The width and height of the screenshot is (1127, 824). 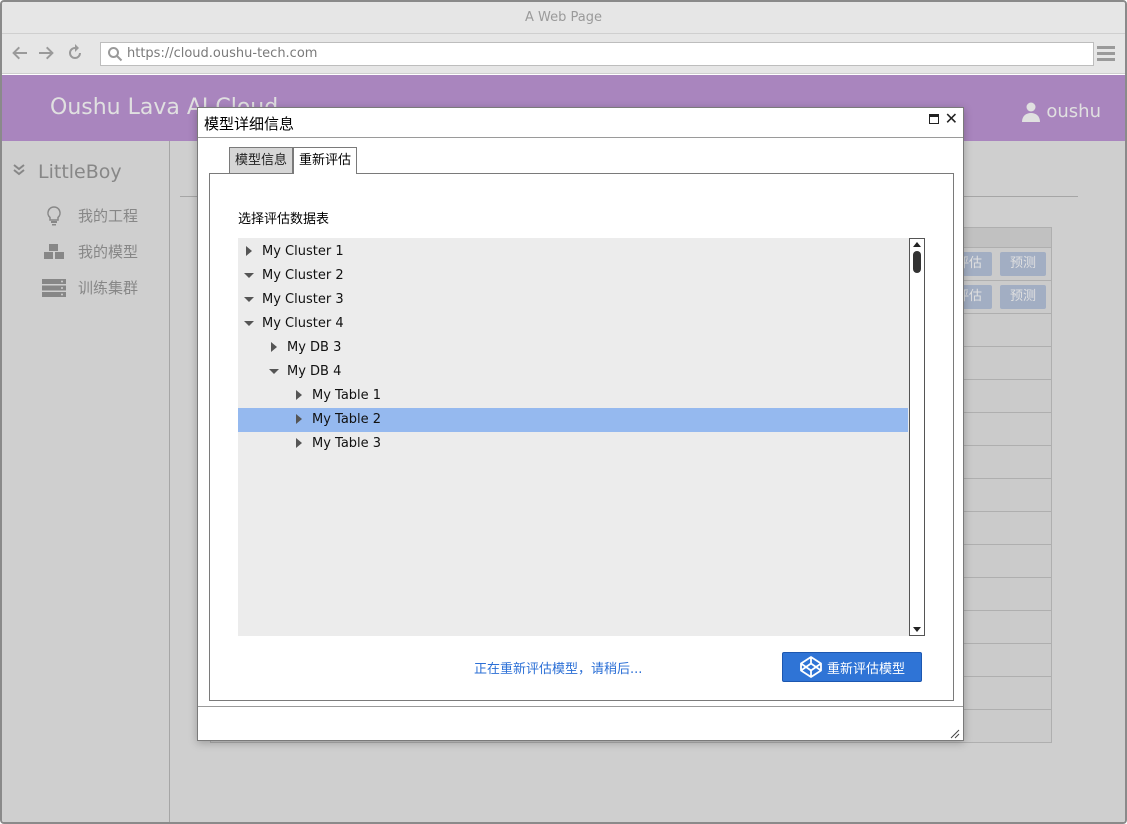 I want to click on tree-node-label: My Cluster 1, so click(x=303, y=251).